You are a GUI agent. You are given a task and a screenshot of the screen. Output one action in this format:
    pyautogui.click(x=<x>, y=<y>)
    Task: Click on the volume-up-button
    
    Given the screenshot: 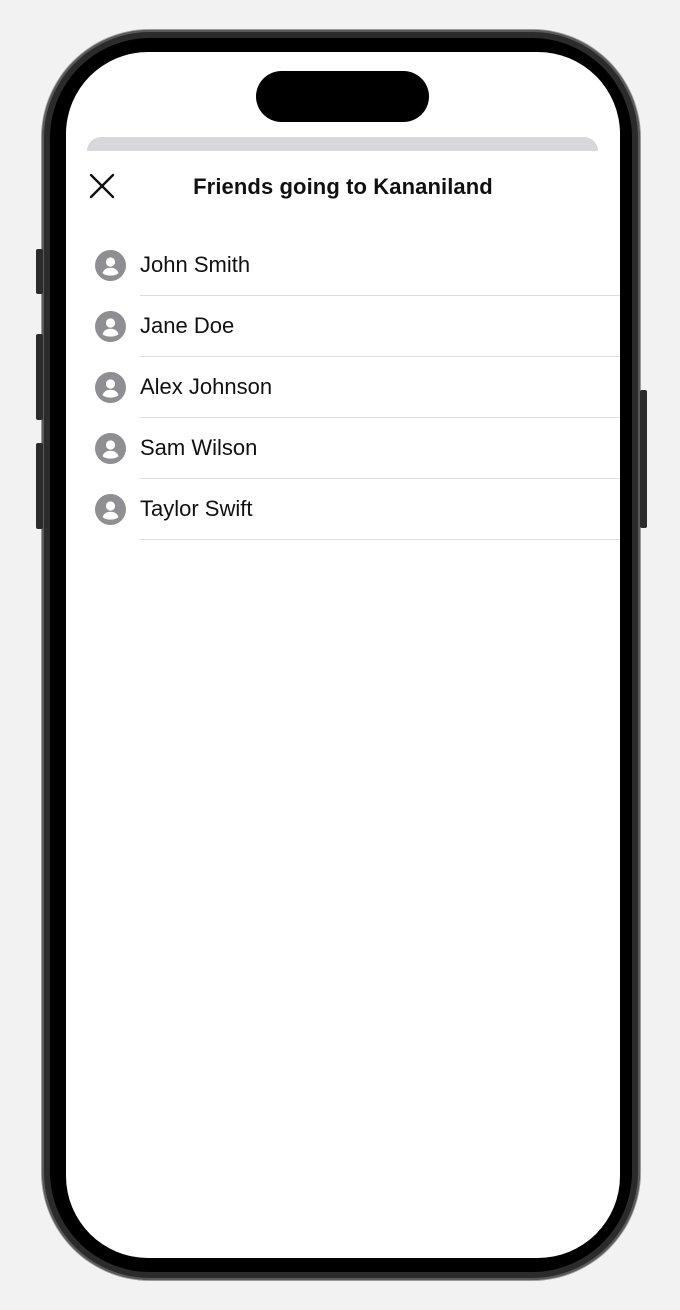 What is the action you would take?
    pyautogui.click(x=39, y=377)
    